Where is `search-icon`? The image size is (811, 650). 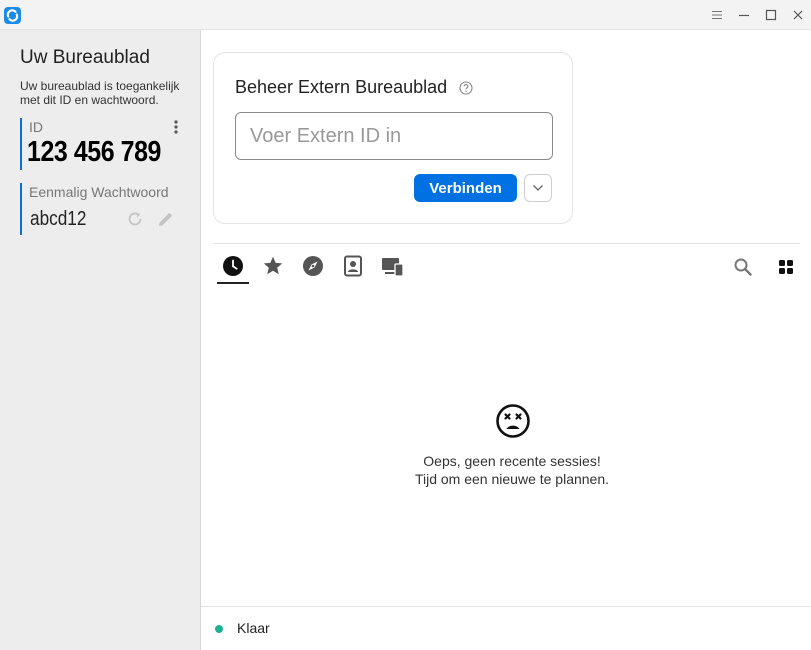 search-icon is located at coordinates (743, 267).